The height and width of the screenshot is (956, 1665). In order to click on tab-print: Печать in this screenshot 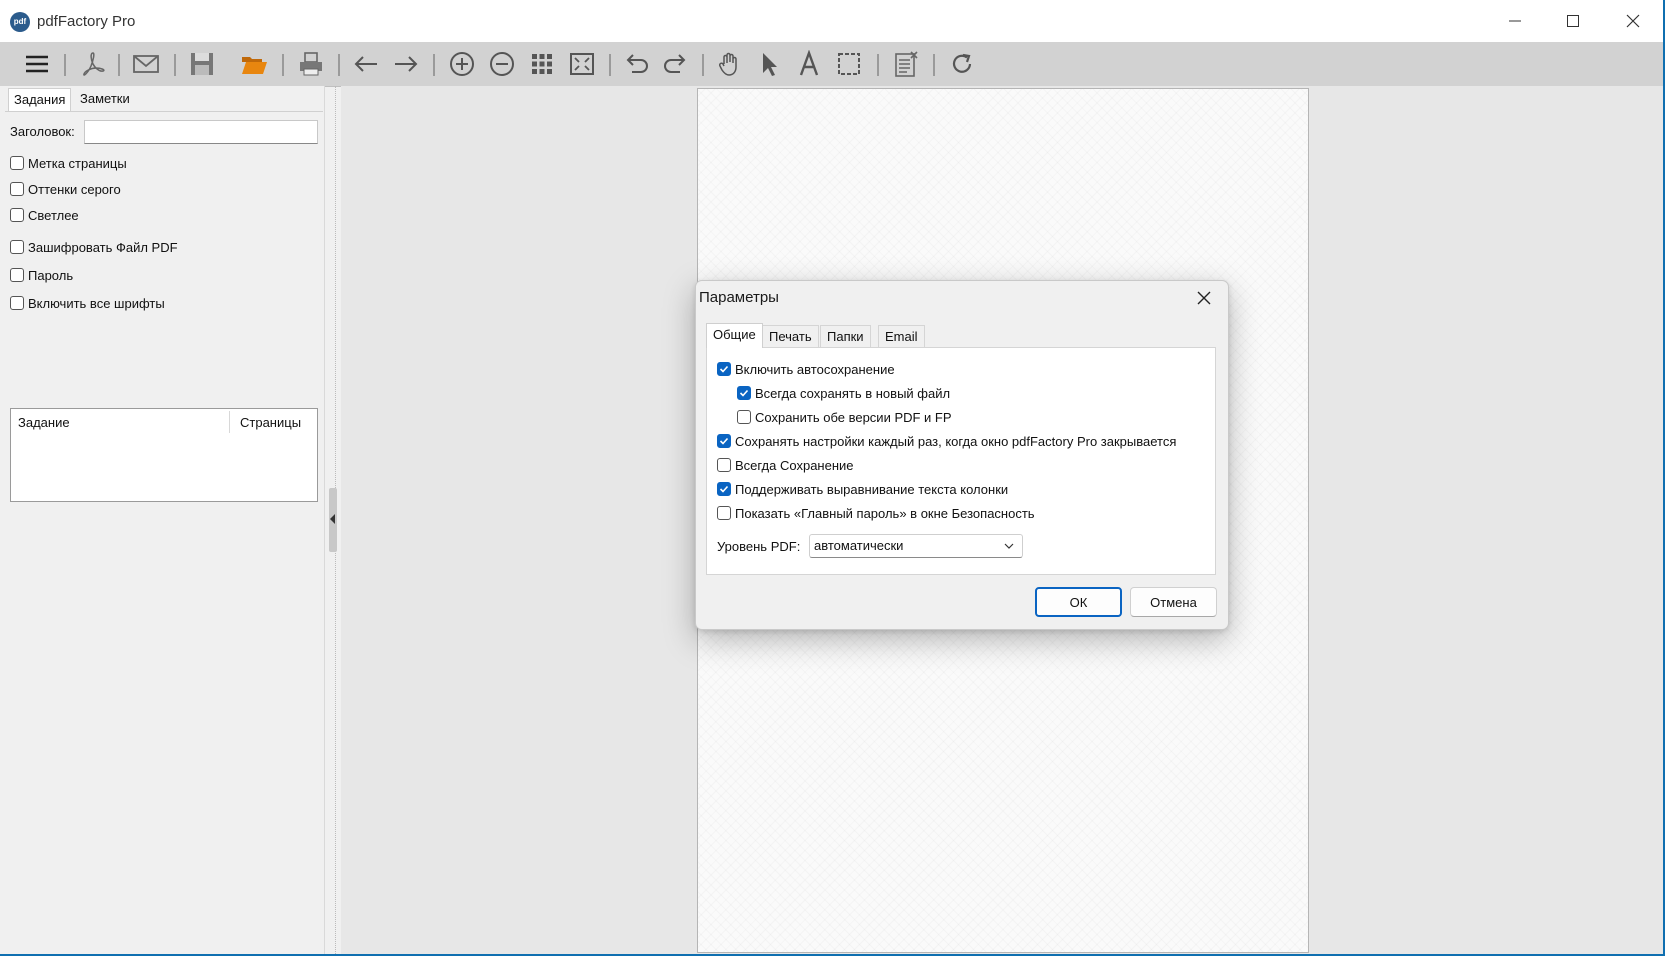, I will do `click(790, 336)`.